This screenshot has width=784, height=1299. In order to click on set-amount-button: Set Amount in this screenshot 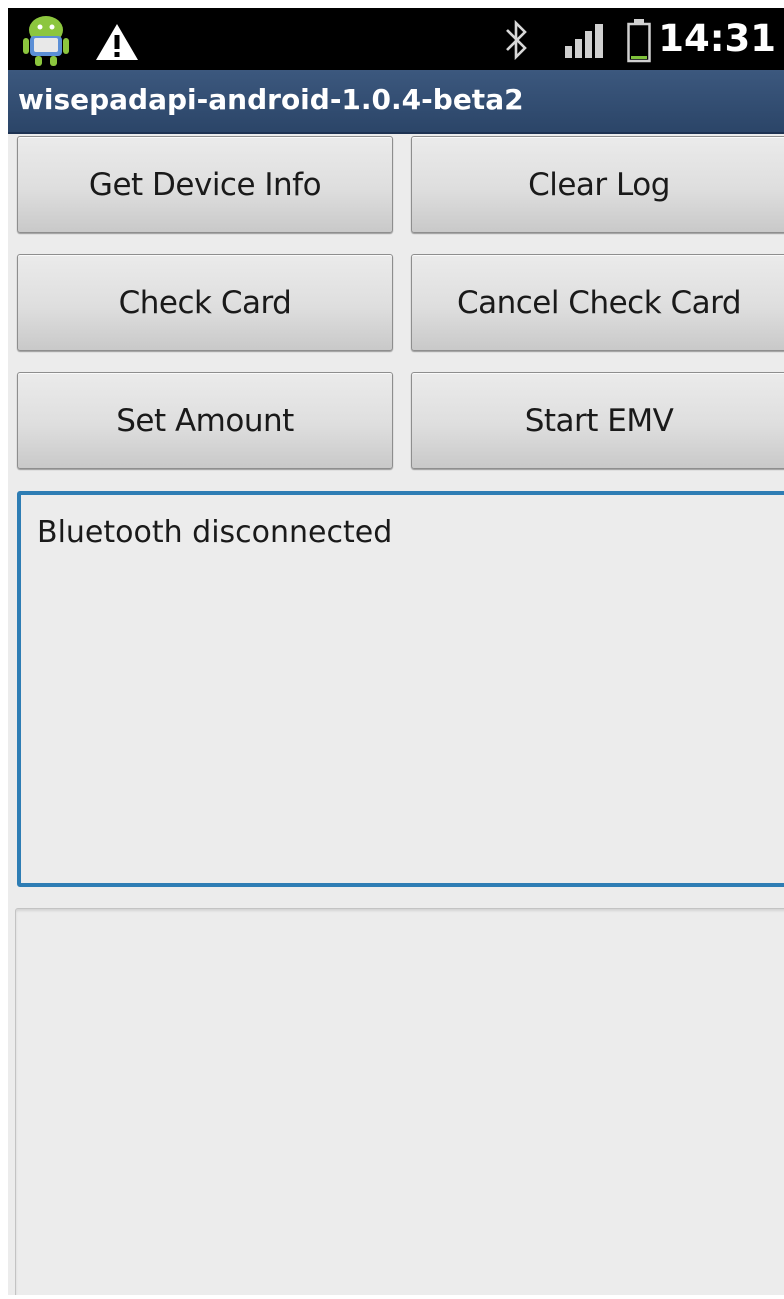, I will do `click(205, 420)`.